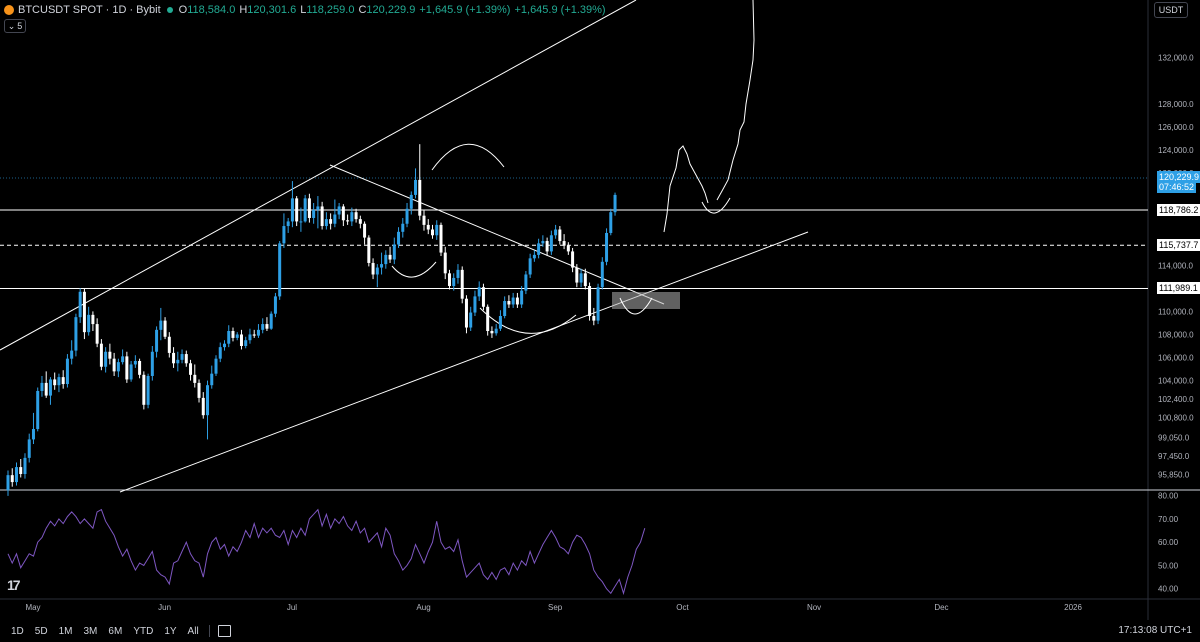 The width and height of the screenshot is (1200, 642). I want to click on range-ytd-button: YTD, so click(143, 631).